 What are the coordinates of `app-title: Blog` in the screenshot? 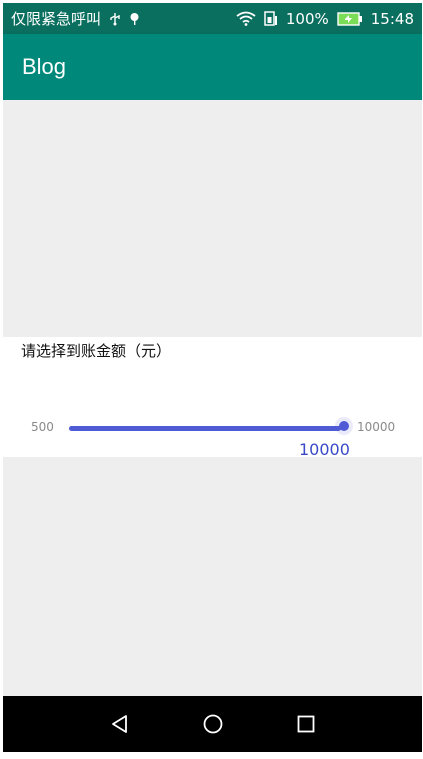 It's located at (44, 66).